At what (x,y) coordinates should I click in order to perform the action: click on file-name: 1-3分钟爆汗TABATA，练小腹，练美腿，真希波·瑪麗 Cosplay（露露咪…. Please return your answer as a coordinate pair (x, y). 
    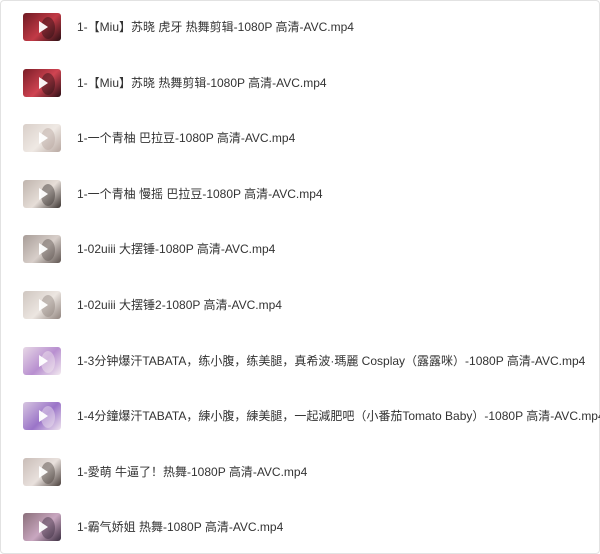
    Looking at the image, I should click on (331, 361).